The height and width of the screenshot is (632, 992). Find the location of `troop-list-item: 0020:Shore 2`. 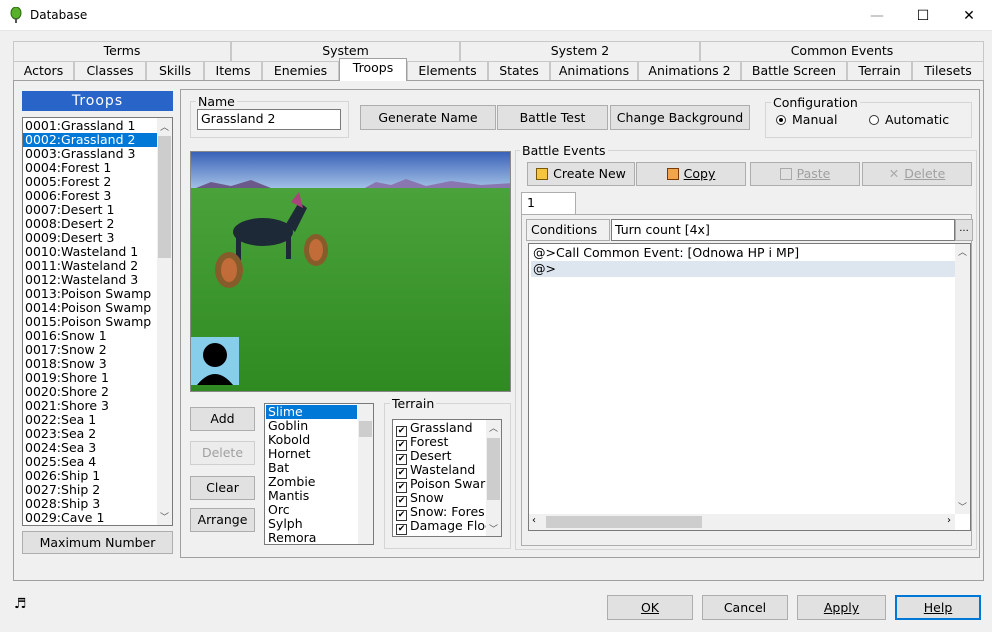

troop-list-item: 0020:Shore 2 is located at coordinates (90, 392).